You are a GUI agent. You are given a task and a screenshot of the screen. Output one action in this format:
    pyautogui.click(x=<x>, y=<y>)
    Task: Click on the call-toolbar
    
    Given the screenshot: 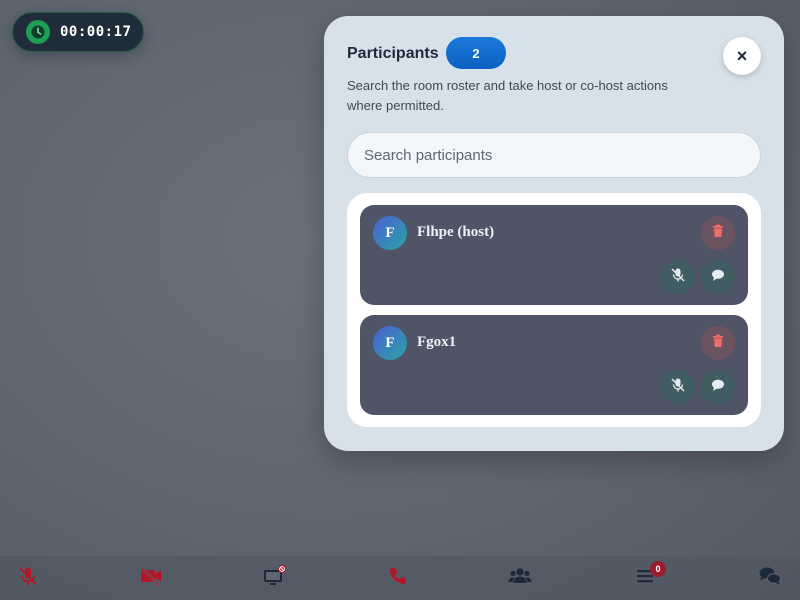 What is the action you would take?
    pyautogui.click(x=400, y=578)
    